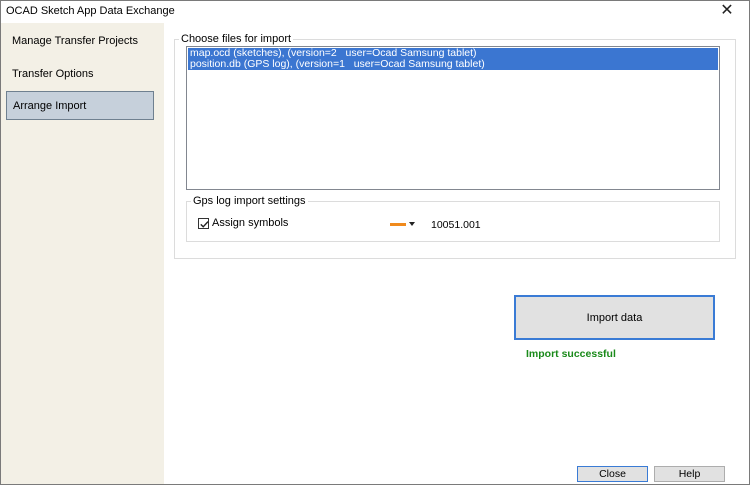 This screenshot has height=485, width=750. I want to click on sidebar-item-label: Arrange Import, so click(50, 106).